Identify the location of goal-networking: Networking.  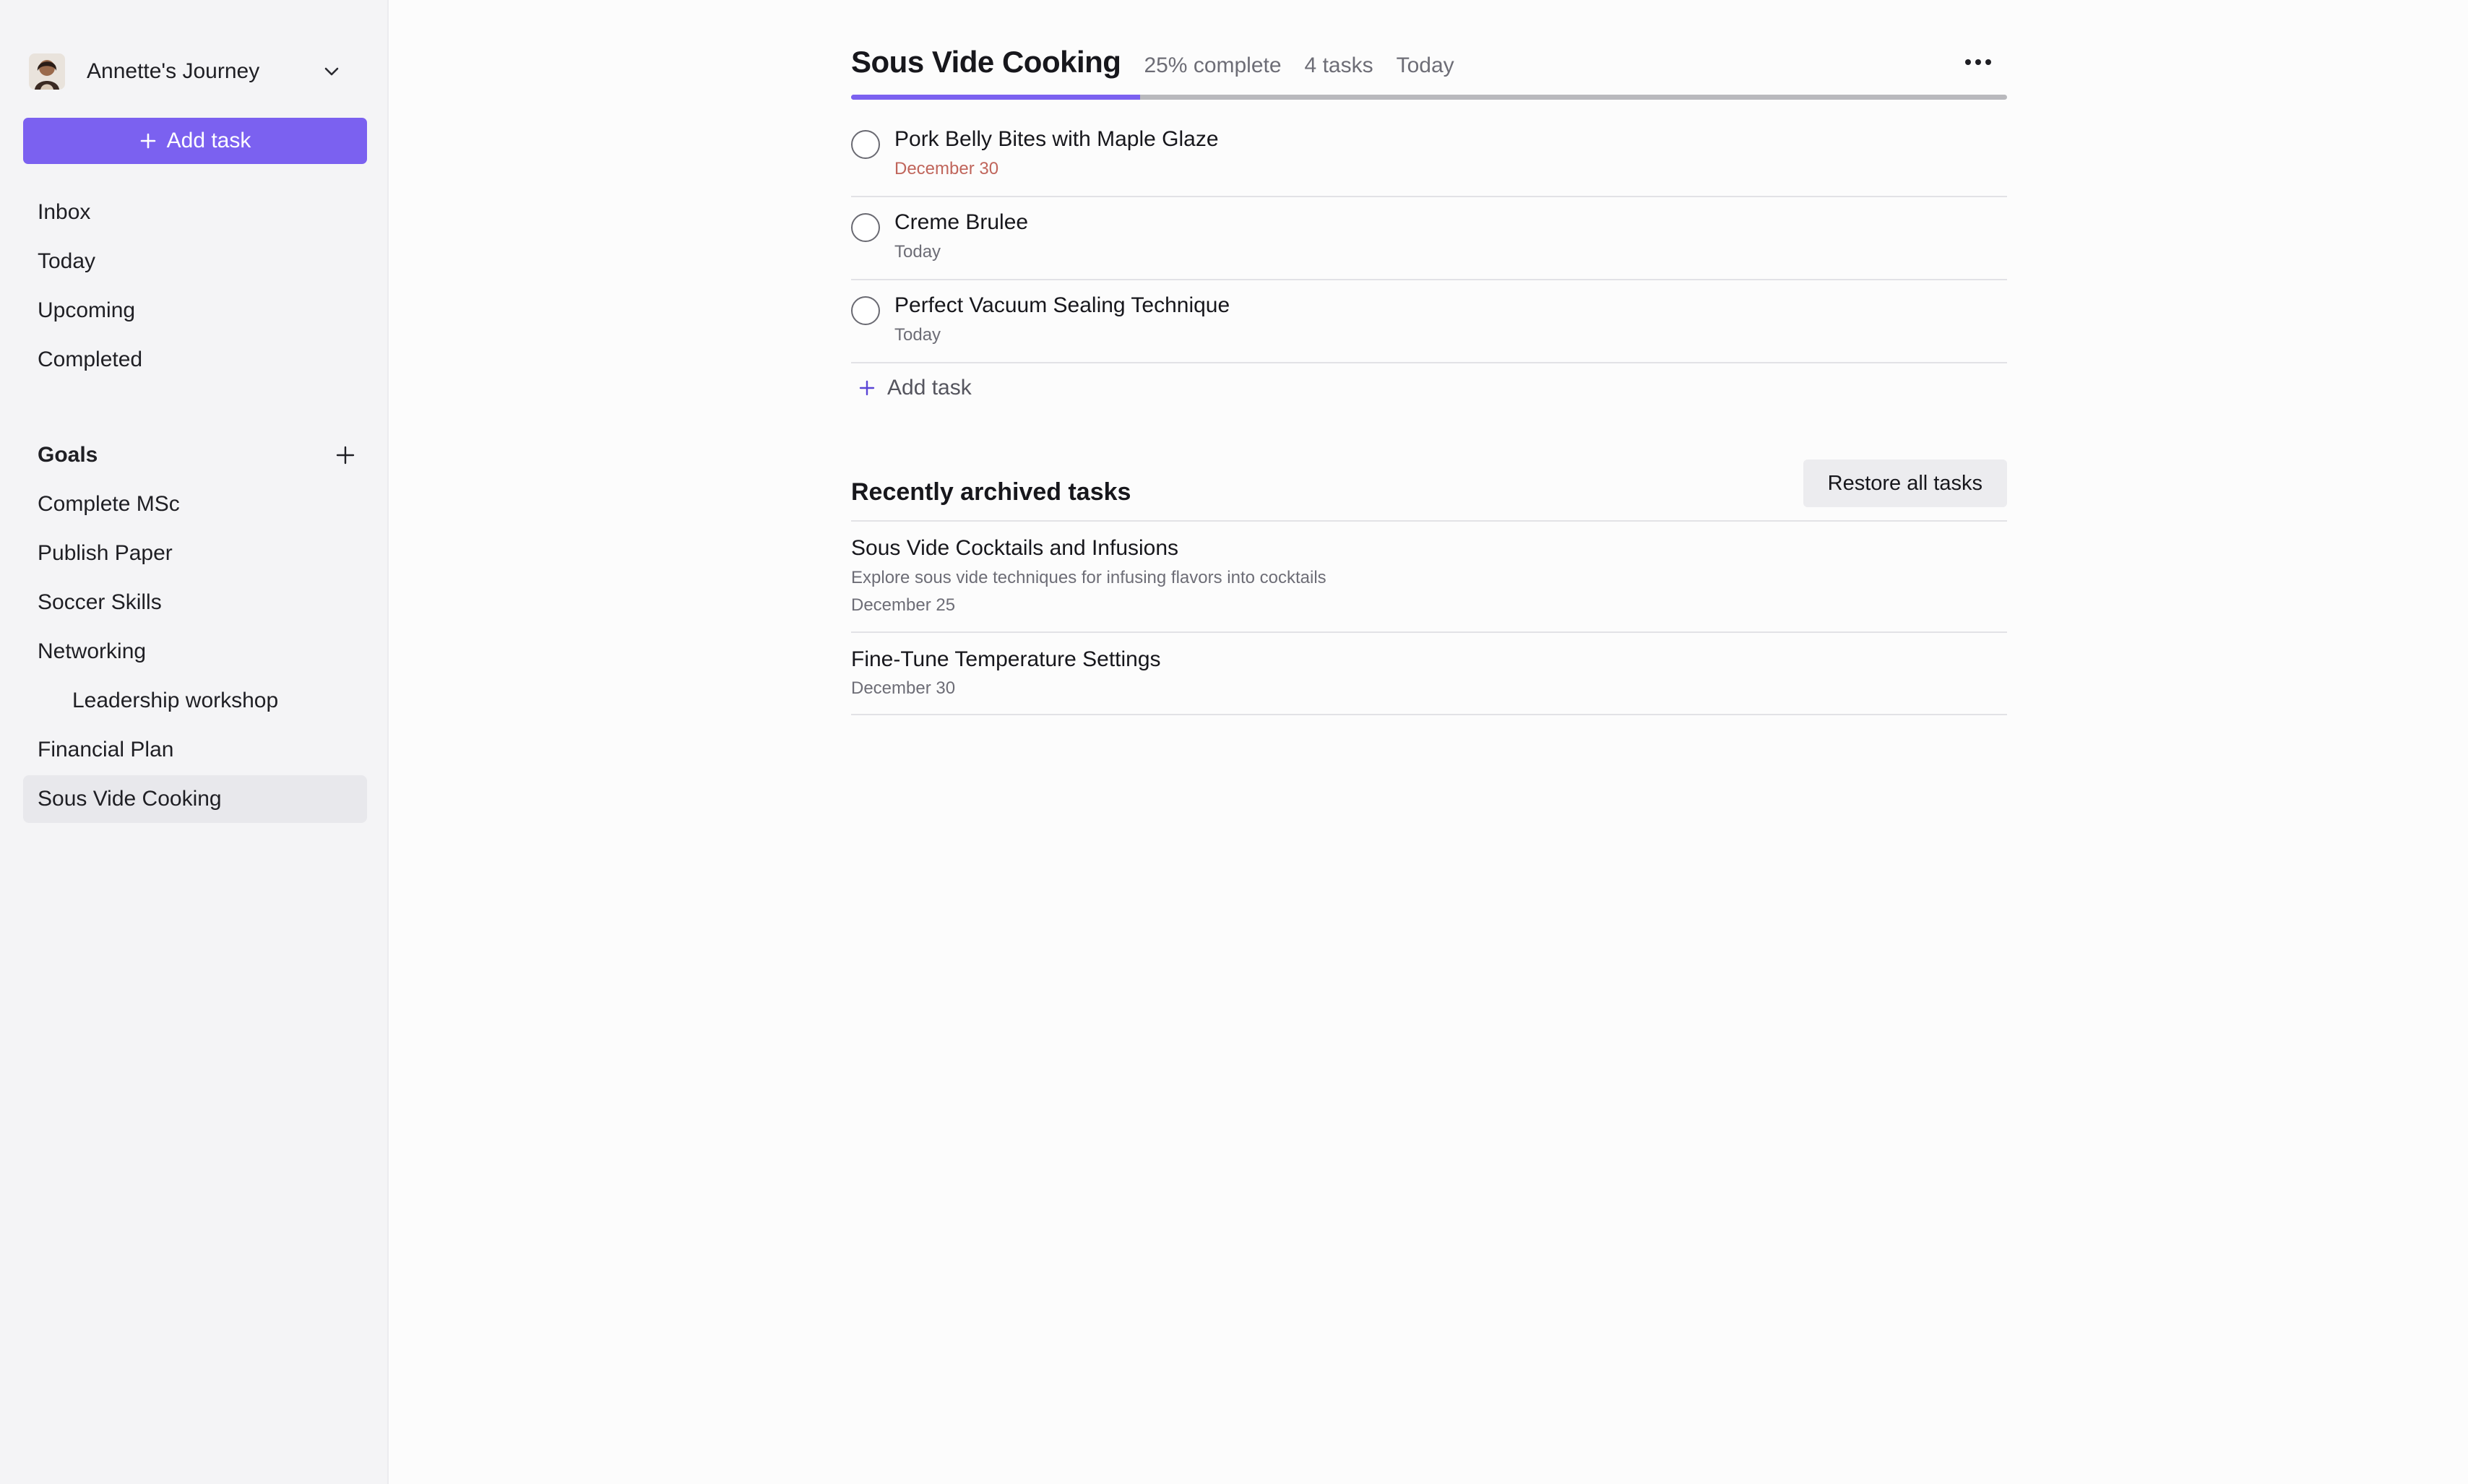
(195, 652).